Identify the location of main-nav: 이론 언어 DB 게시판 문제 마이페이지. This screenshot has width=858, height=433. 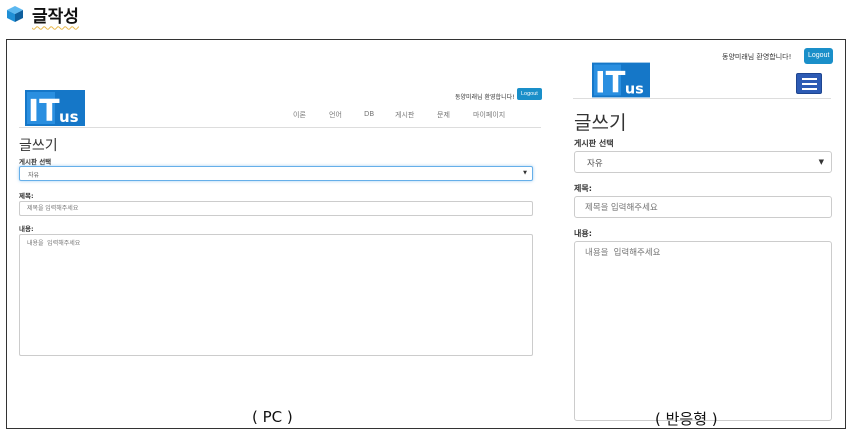
(277, 117).